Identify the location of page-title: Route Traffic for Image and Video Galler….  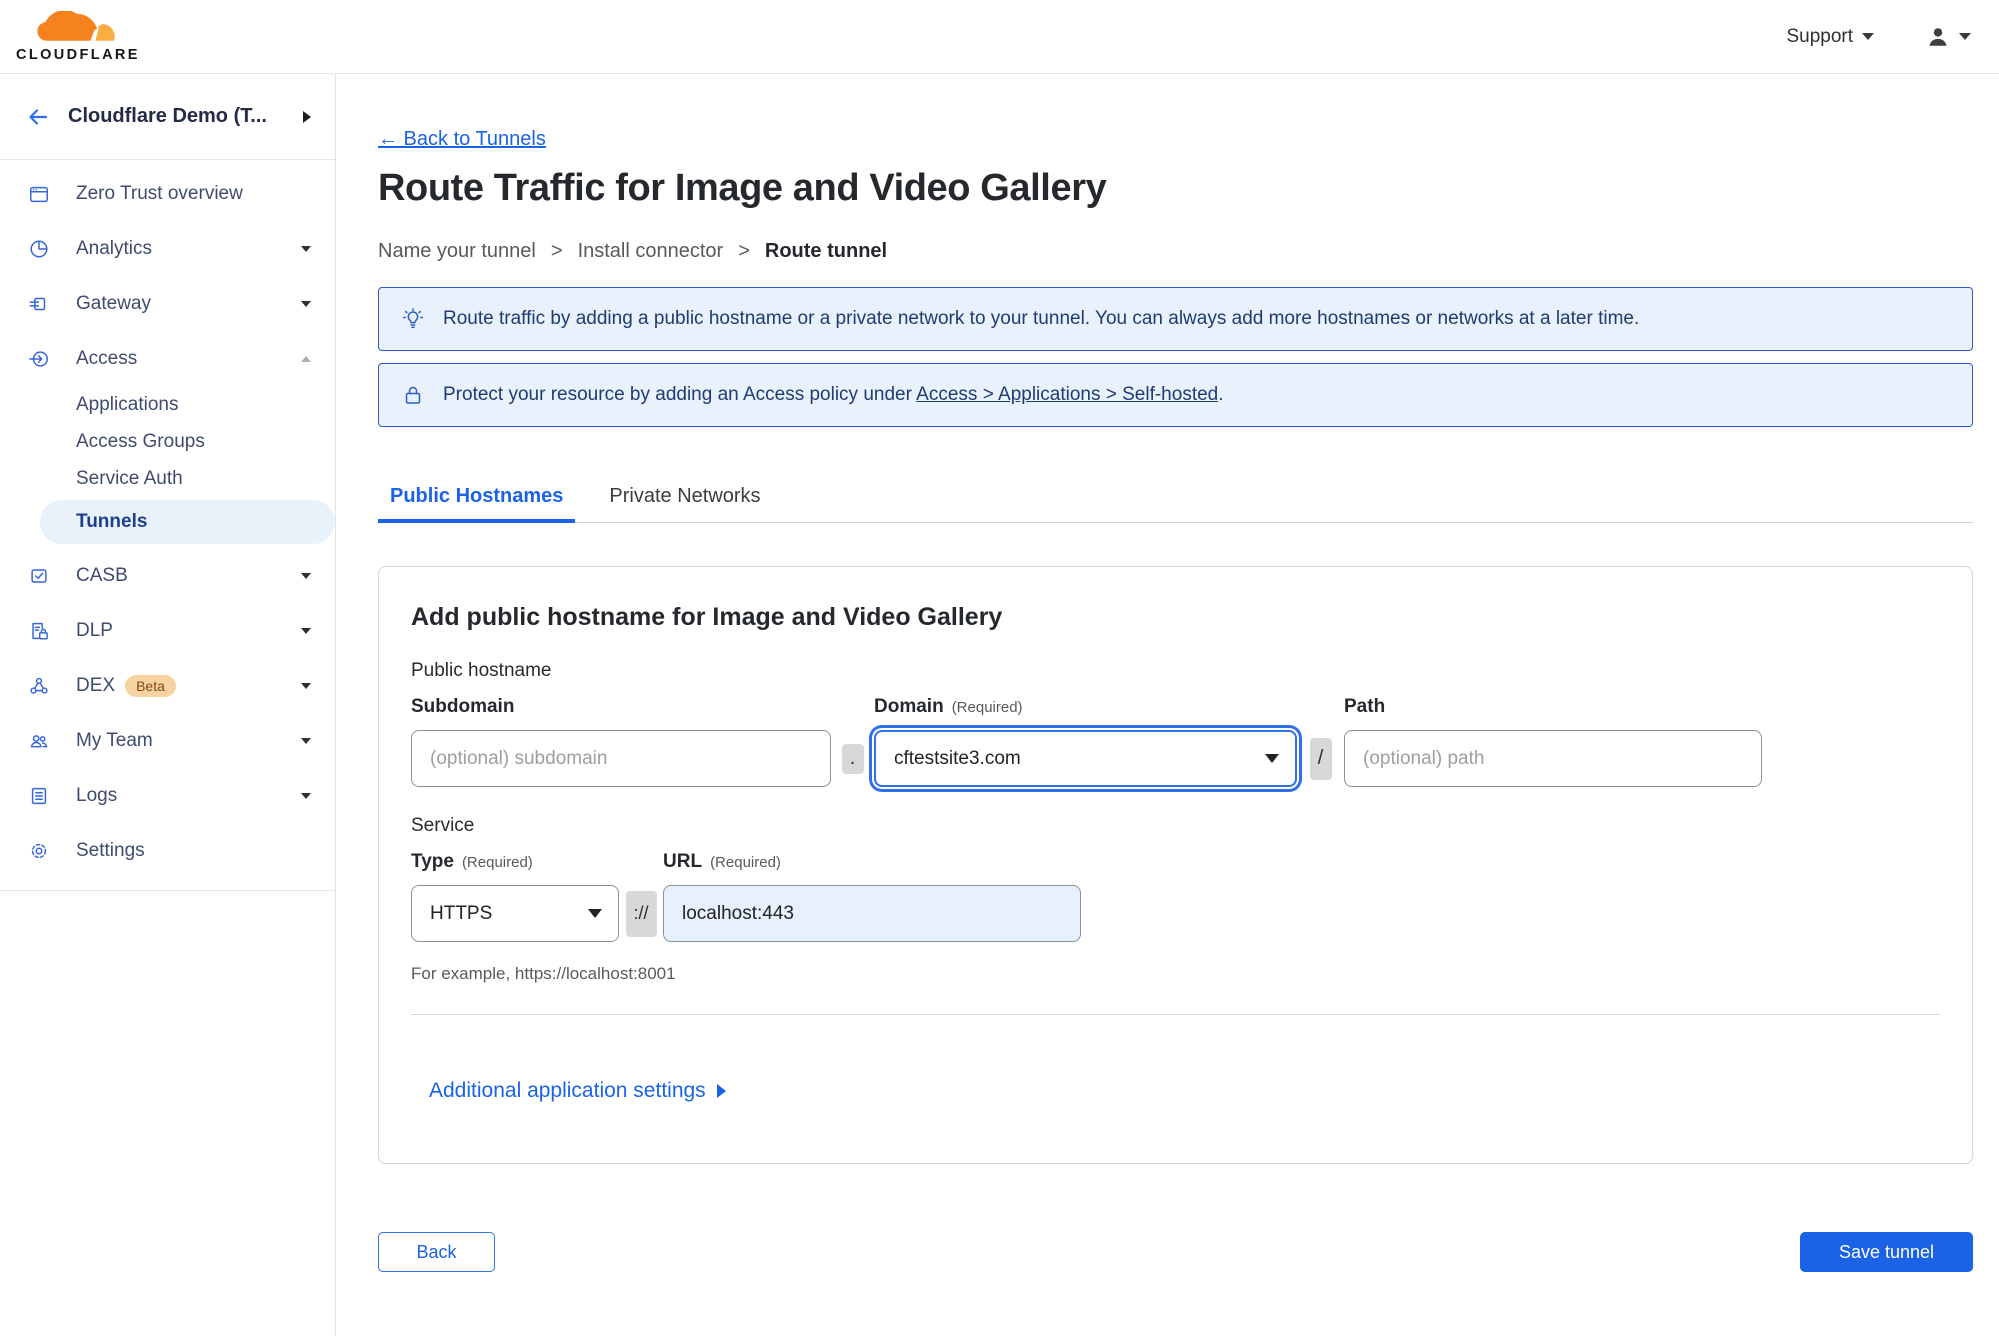
(742, 188).